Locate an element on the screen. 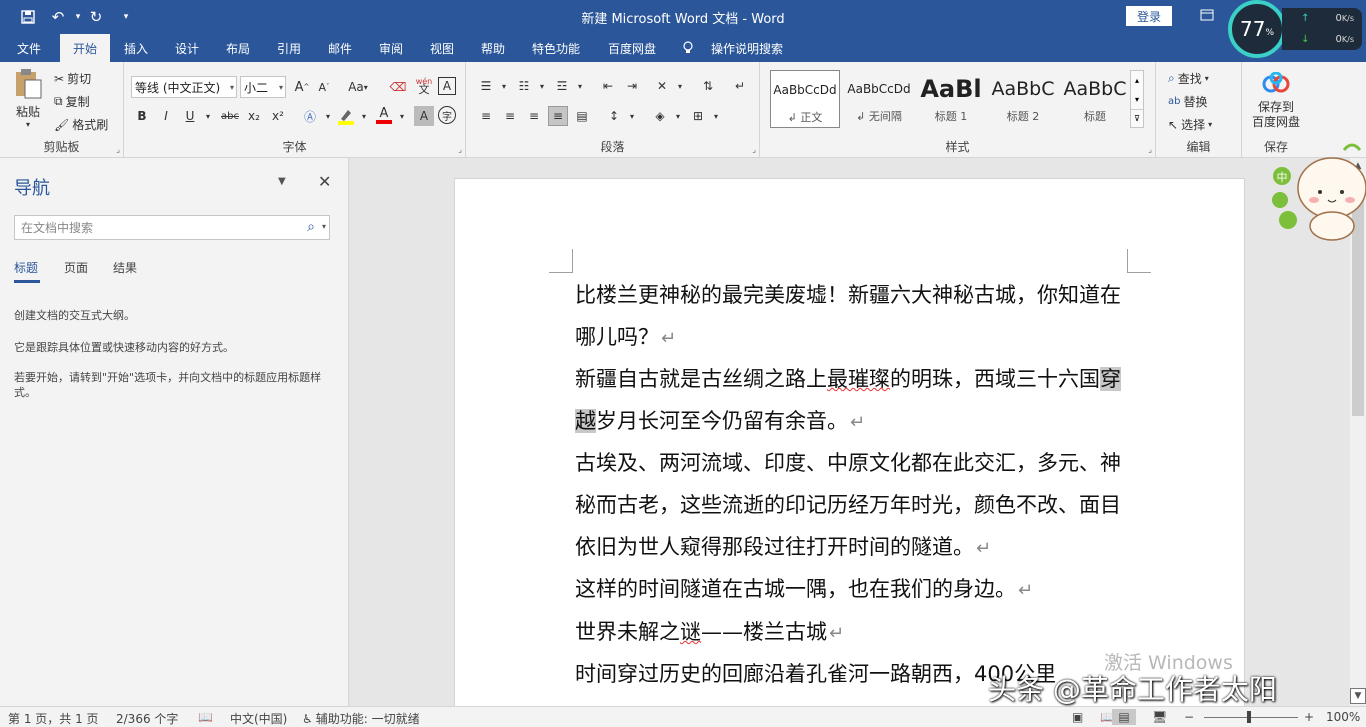 This screenshot has height=727, width=1366. styles-up-icon: ▴ is located at coordinates (1137, 80).